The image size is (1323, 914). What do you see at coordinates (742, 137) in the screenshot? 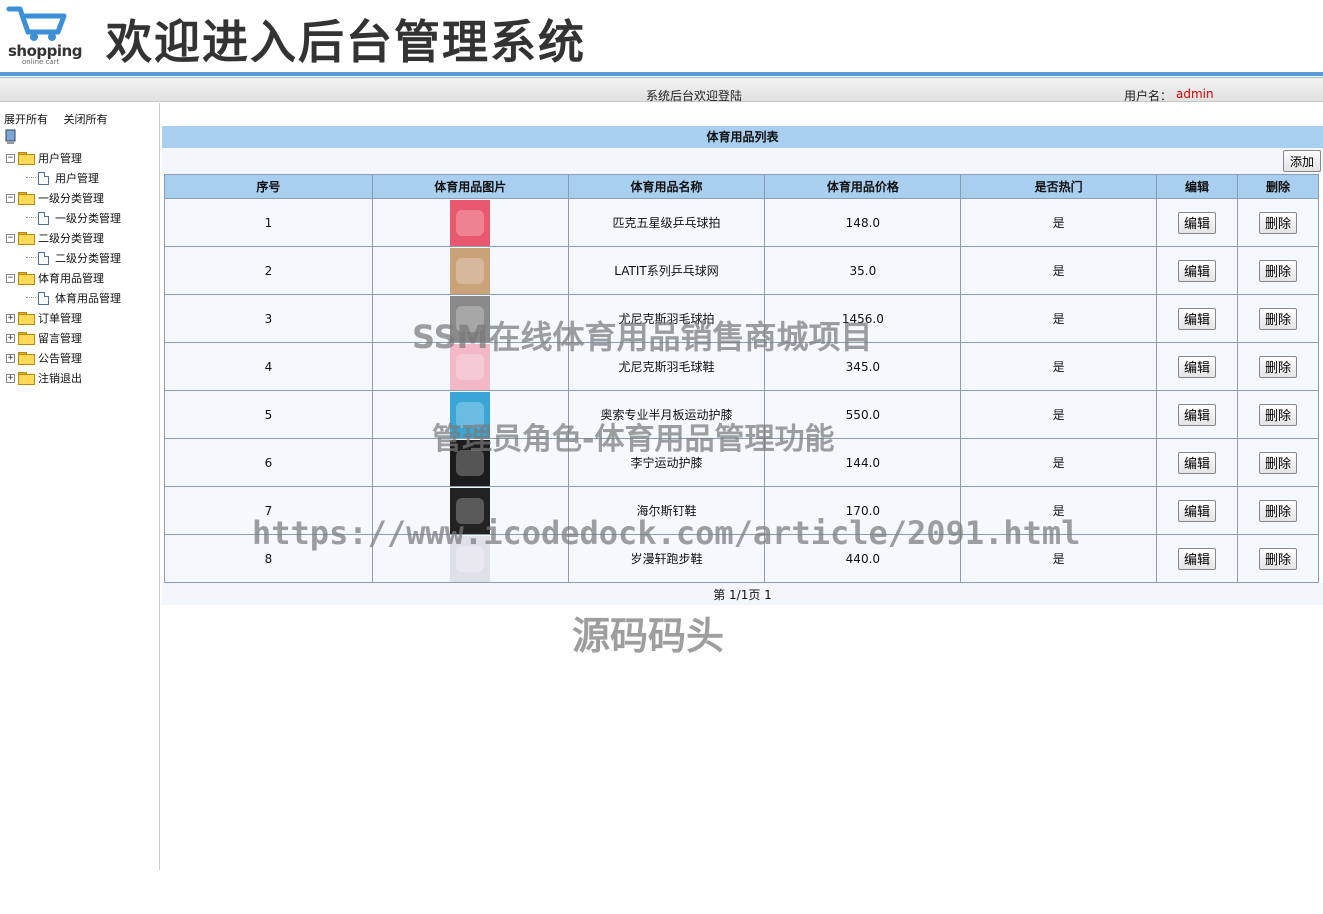
I see `list-title: 体育用品列表` at bounding box center [742, 137].